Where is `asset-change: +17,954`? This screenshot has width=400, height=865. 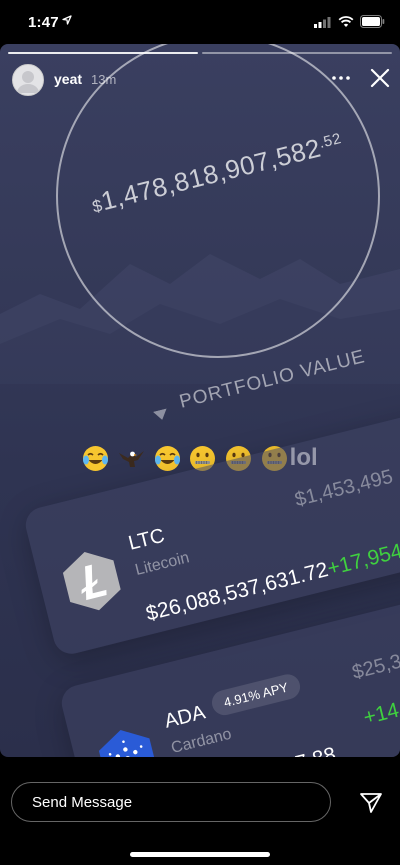 asset-change: +17,954 is located at coordinates (362, 560).